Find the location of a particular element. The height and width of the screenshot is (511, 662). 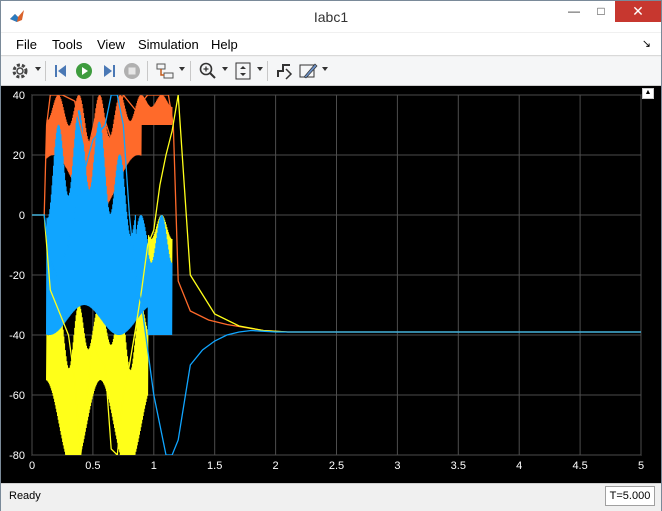

menu-help: Help is located at coordinates (224, 44).